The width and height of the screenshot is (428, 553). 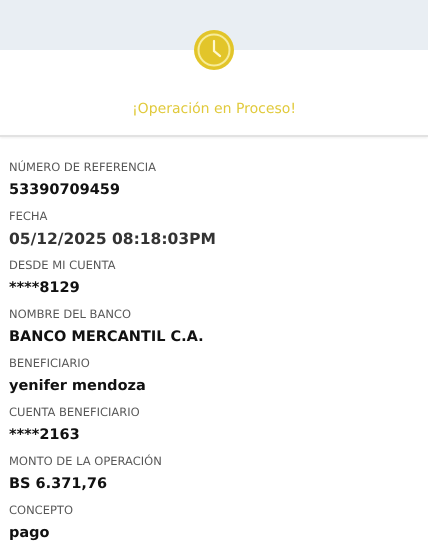 What do you see at coordinates (28, 216) in the screenshot?
I see `field-label: FECHA` at bounding box center [28, 216].